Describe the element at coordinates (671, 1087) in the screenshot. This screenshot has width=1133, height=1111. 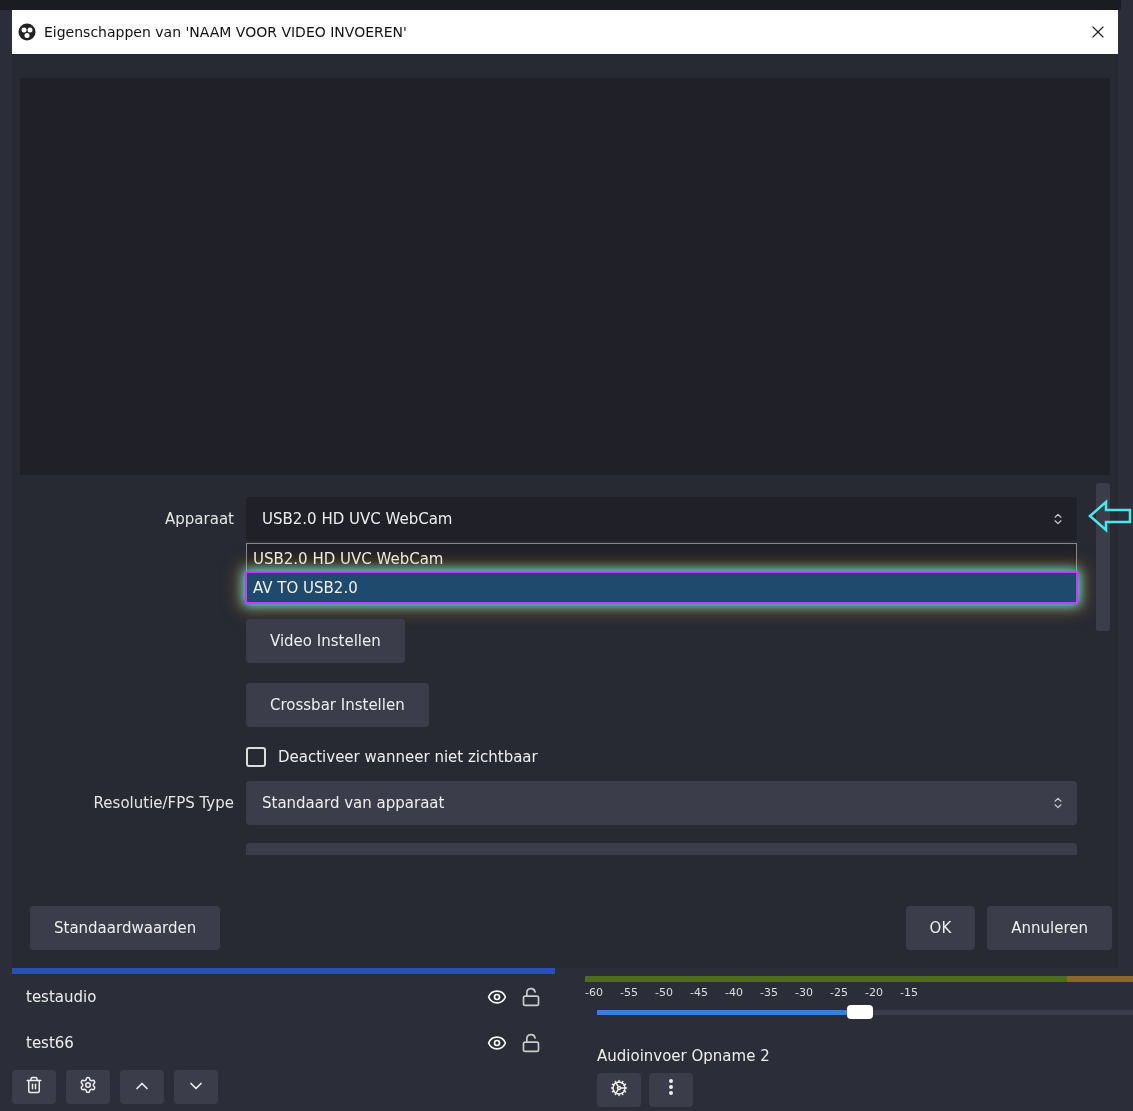
I see `more-icon` at that location.